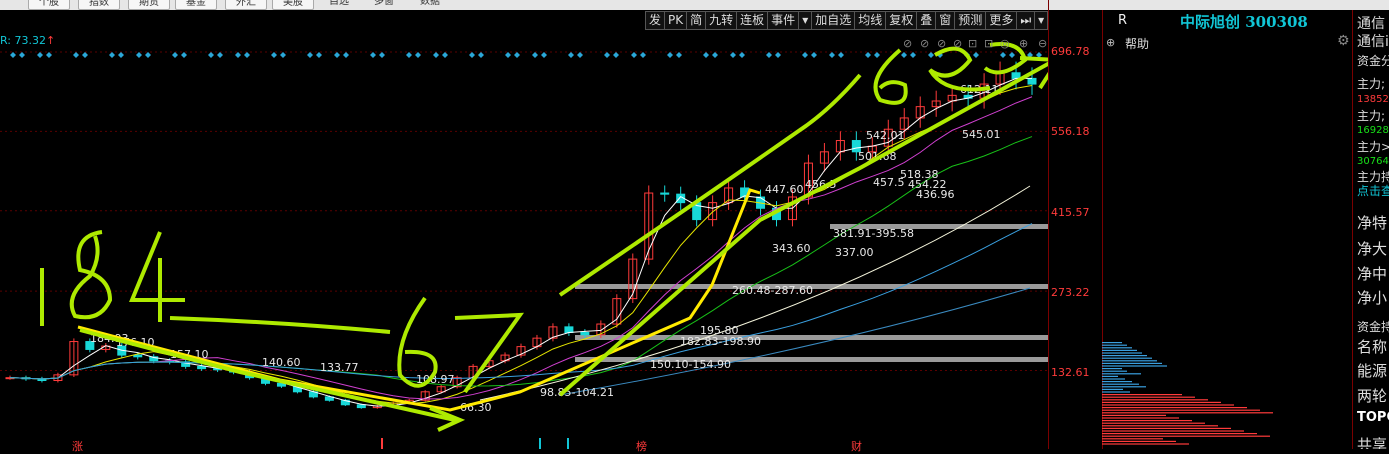  I want to click on toolbar-overlay: 叠, so click(926, 20).